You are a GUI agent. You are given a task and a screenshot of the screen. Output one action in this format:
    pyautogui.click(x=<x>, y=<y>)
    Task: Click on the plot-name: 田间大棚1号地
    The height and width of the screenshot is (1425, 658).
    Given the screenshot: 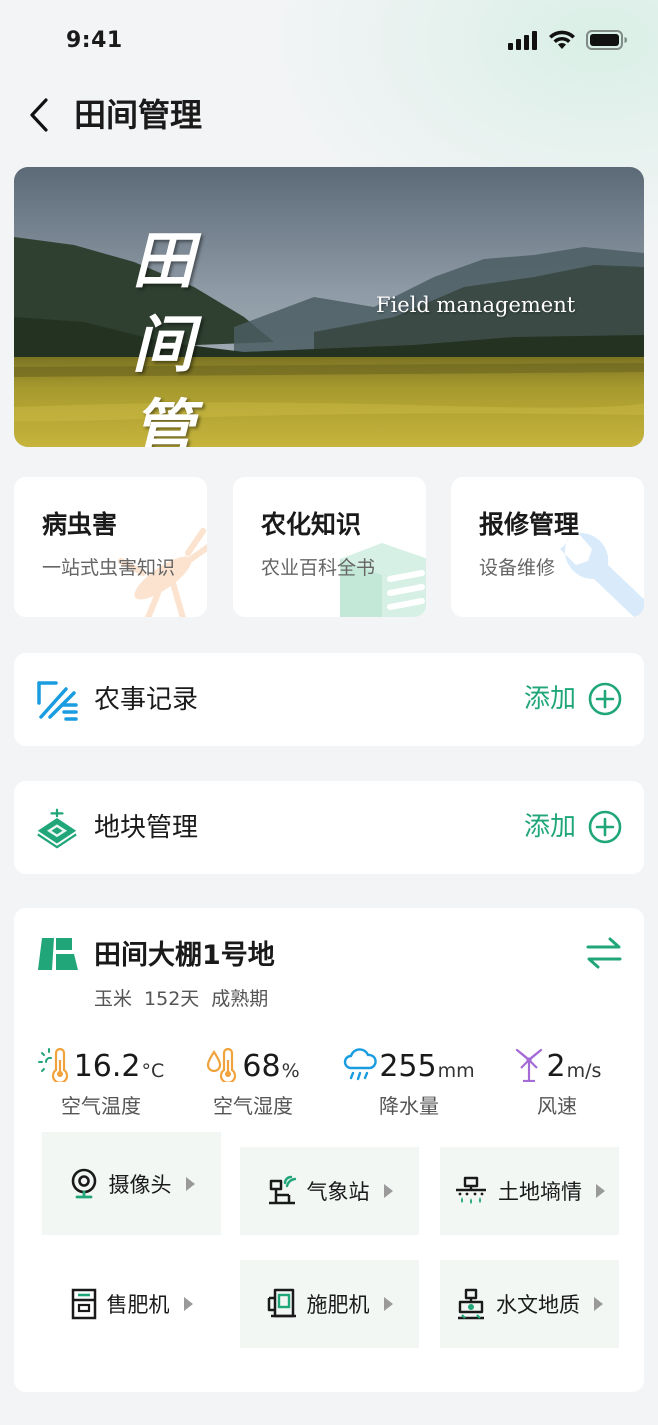 What is the action you would take?
    pyautogui.click(x=184, y=955)
    